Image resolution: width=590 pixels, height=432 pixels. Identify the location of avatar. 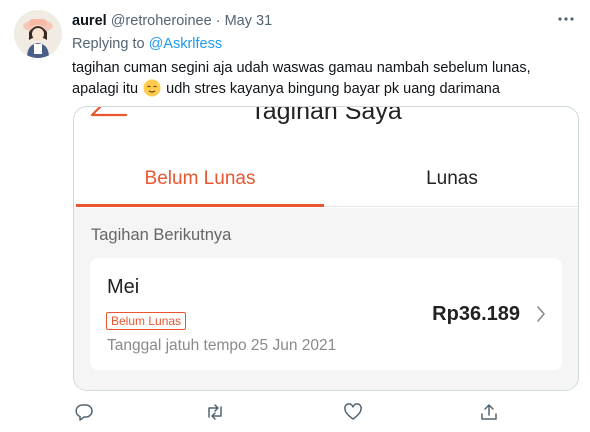
(38, 34).